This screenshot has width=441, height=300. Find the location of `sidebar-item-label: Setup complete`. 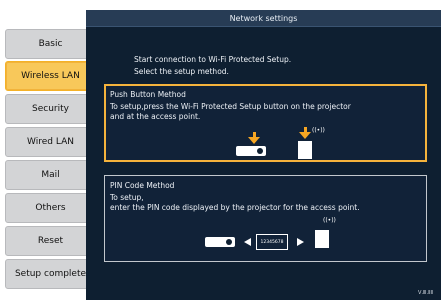

sidebar-item-label: Setup complete is located at coordinates (50, 274).